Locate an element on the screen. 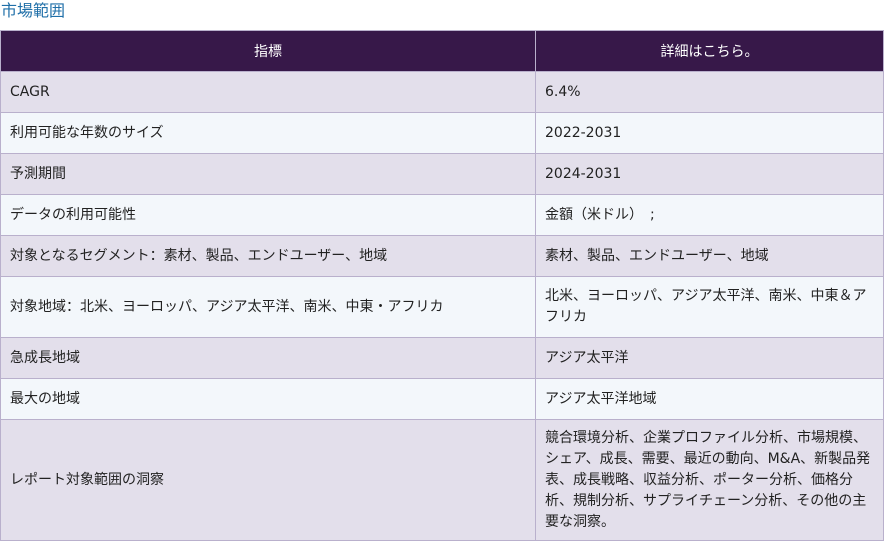 This screenshot has height=544, width=886. row-value: 北米、ヨーロッパ、アジア太平洋、南米、中東＆アフリカ is located at coordinates (709, 307).